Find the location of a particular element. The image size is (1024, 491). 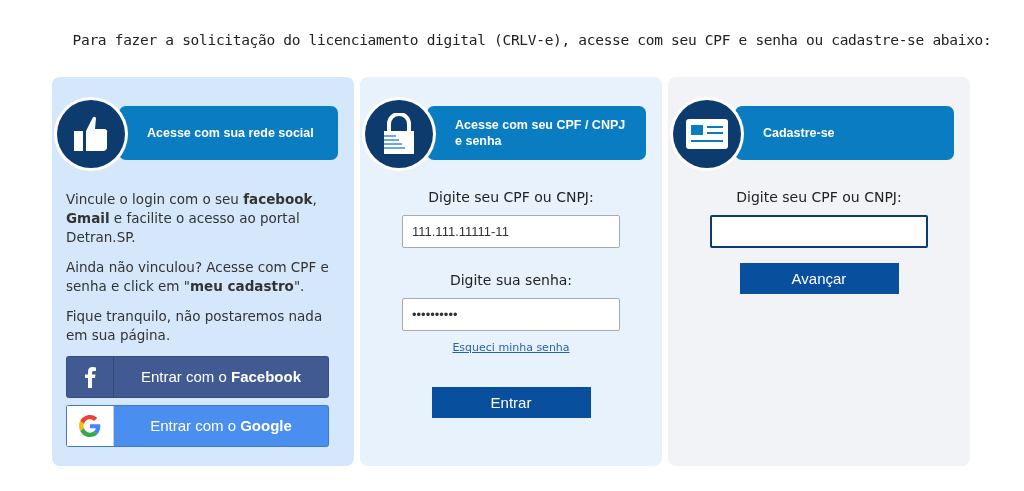

section-header: Acesse com sua rede social is located at coordinates (228, 133).